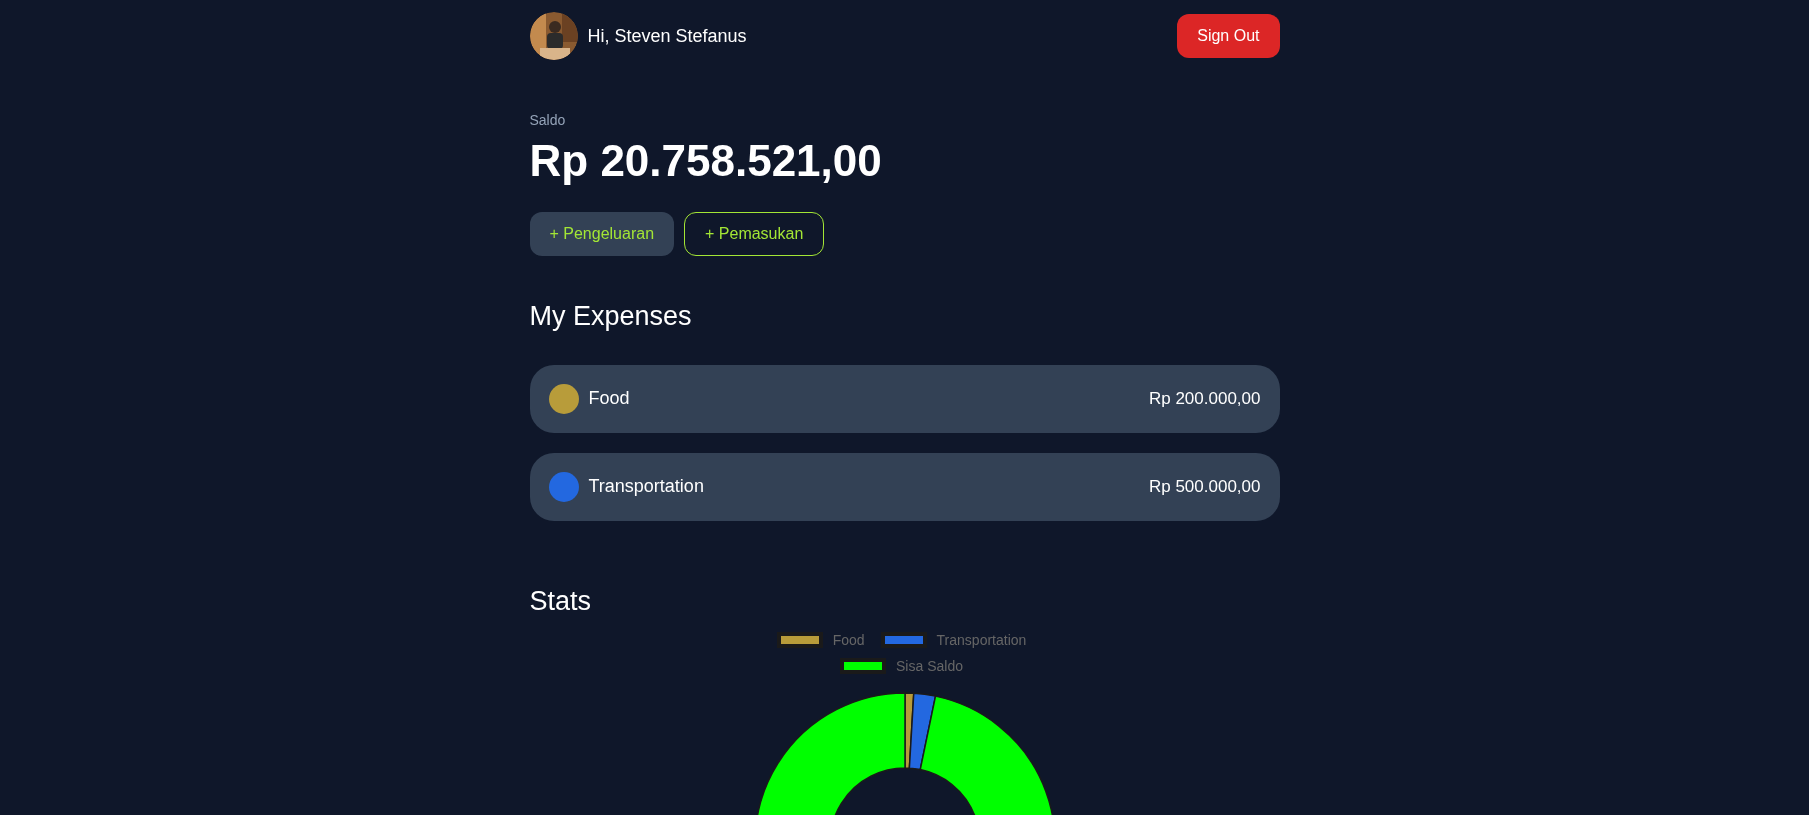 The width and height of the screenshot is (1809, 815). I want to click on expense-row: Food Rp 200.000,00, so click(904, 398).